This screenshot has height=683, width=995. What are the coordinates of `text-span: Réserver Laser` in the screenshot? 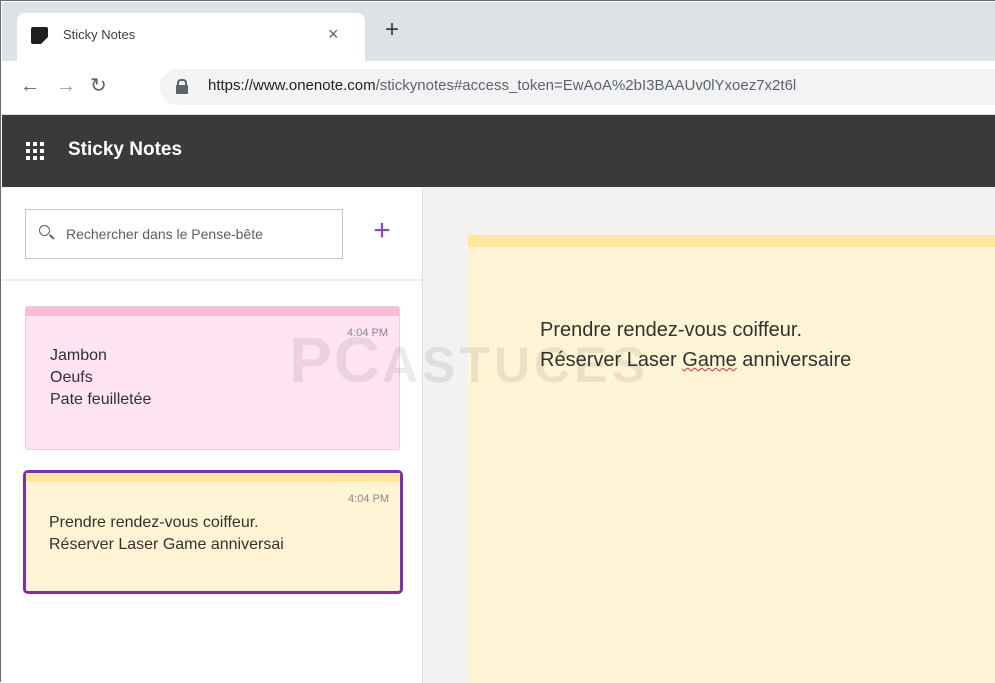 It's located at (611, 360).